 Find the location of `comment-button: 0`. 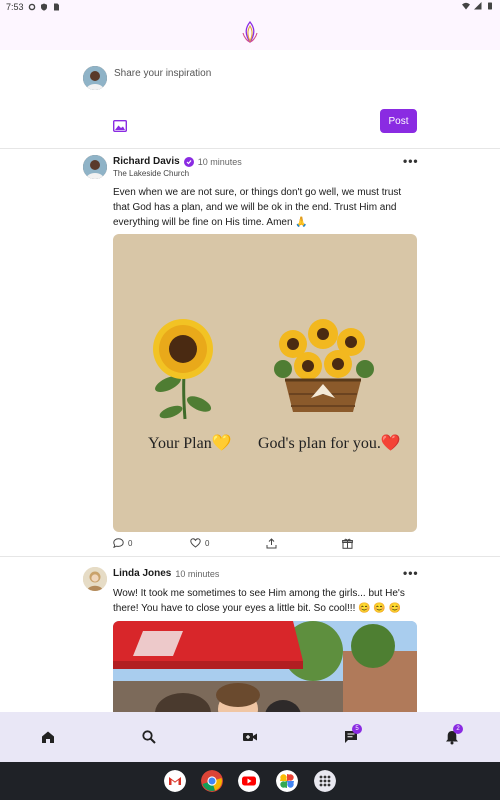

comment-button: 0 is located at coordinates (122, 543).